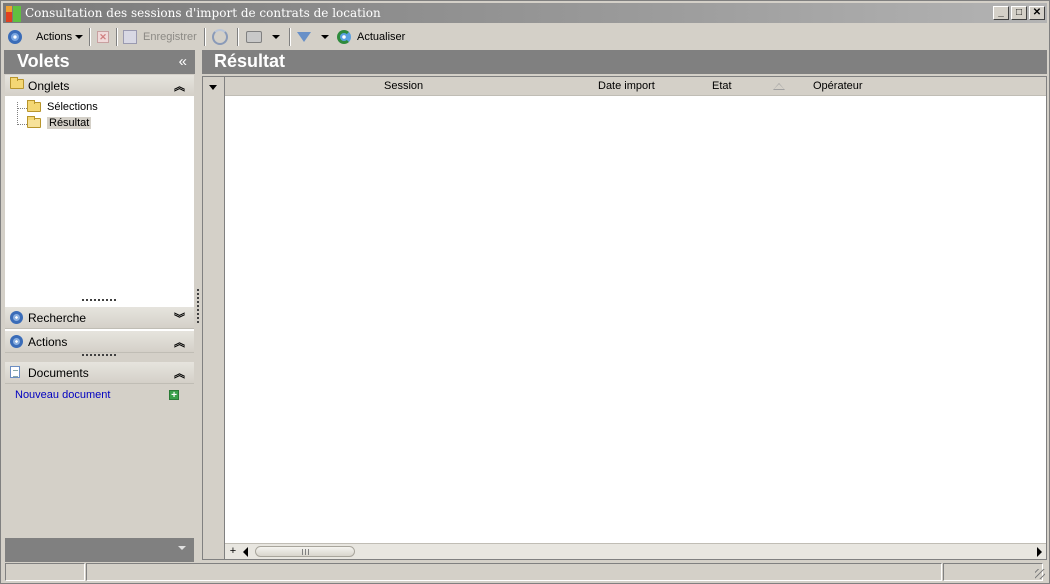  I want to click on horizontal-scrollbar: +, so click(635, 551).